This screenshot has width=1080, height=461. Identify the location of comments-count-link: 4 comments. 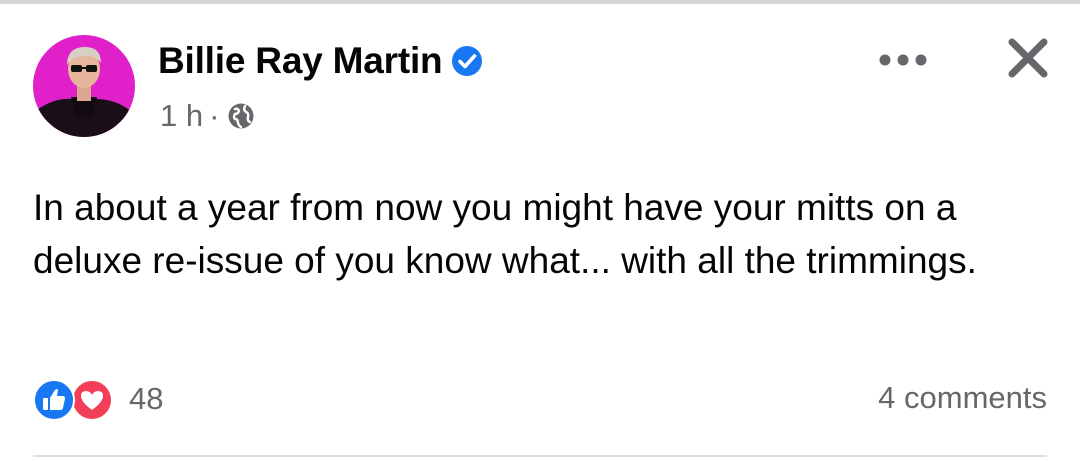
(962, 398).